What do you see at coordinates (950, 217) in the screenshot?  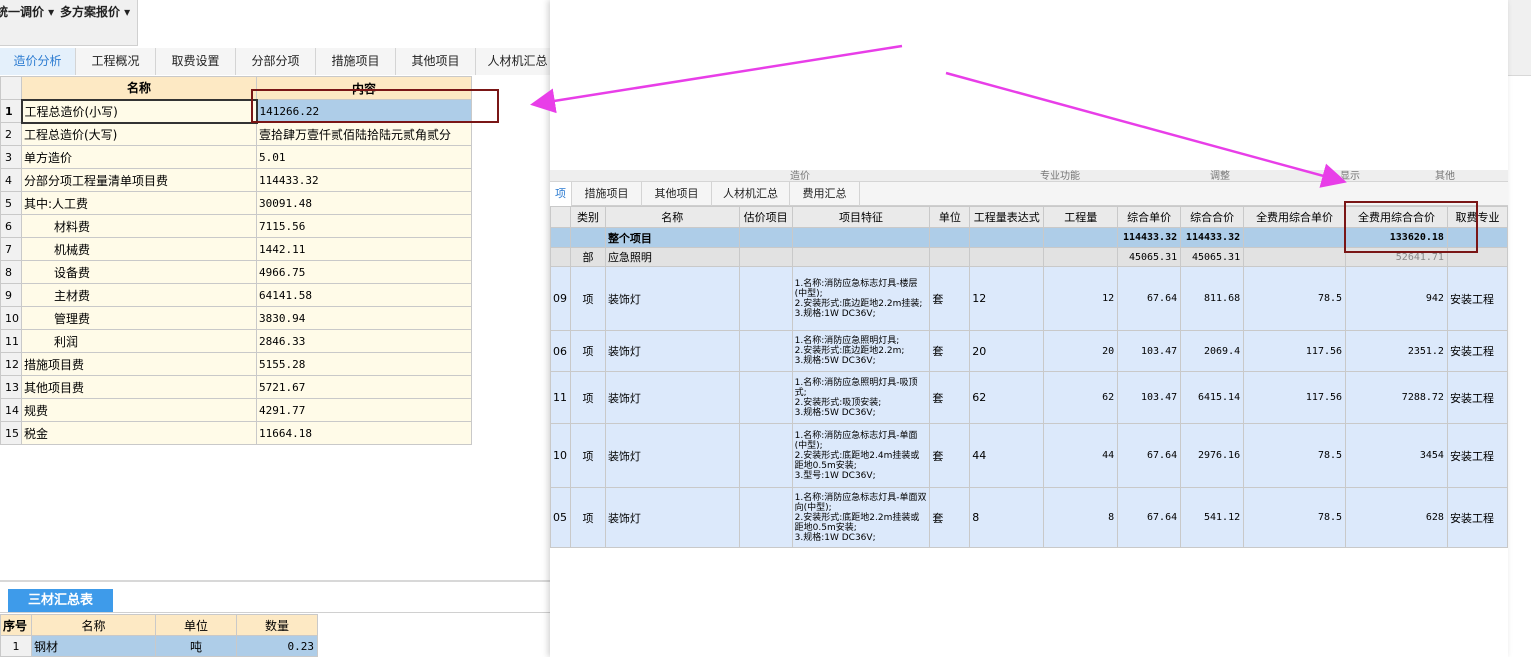 I see `column-header-unit: 单位` at bounding box center [950, 217].